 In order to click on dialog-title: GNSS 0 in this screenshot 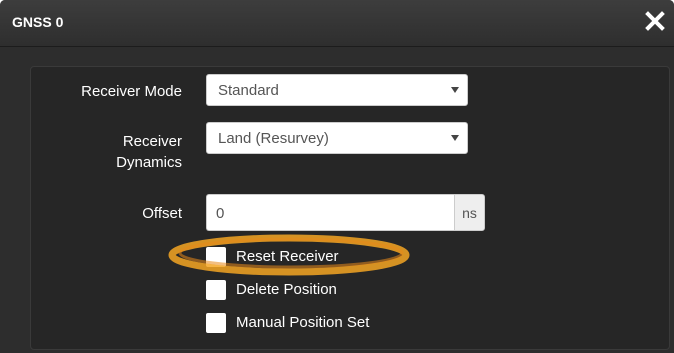, I will do `click(38, 22)`.